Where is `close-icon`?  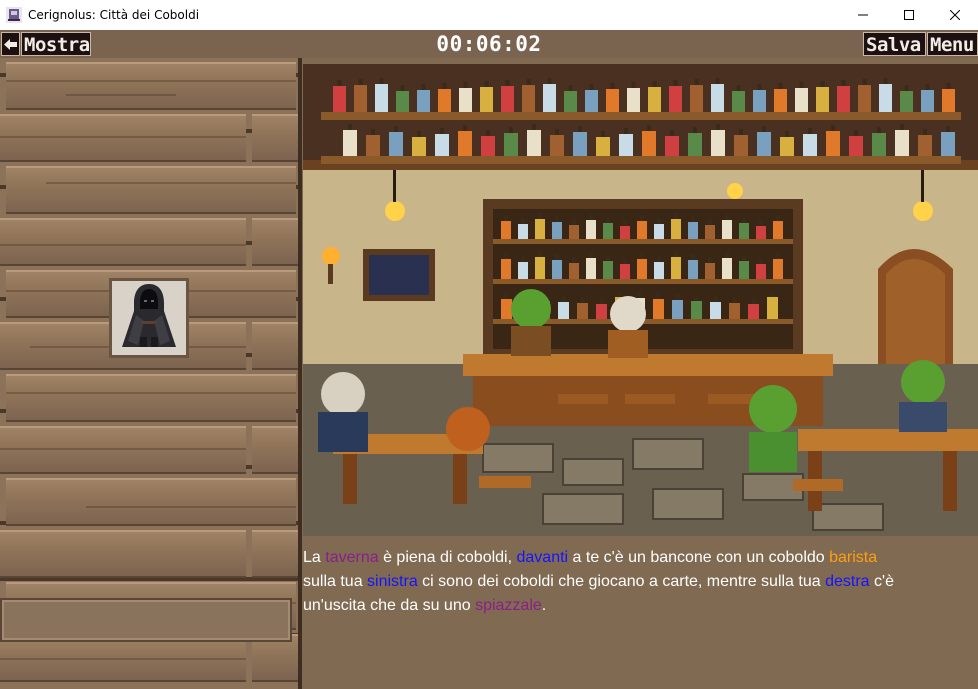
close-icon is located at coordinates (955, 15).